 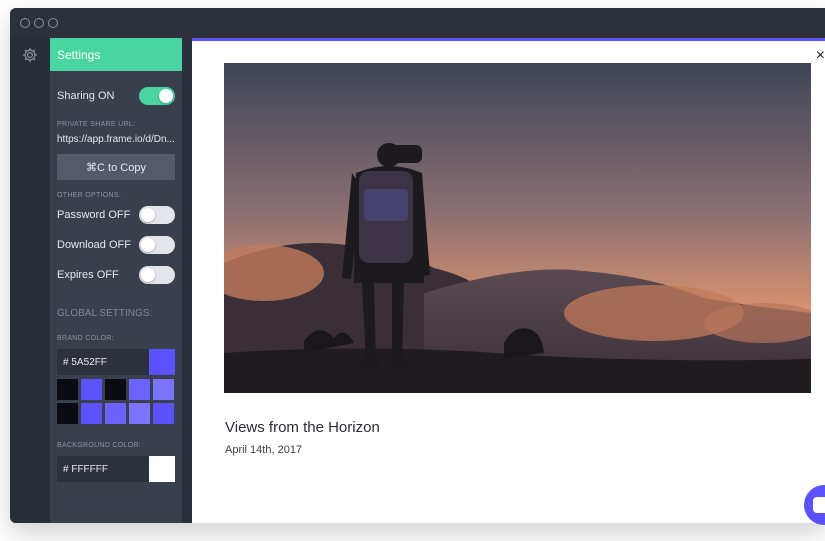 I want to click on background-color-field: # FFFFFF, so click(x=116, y=469).